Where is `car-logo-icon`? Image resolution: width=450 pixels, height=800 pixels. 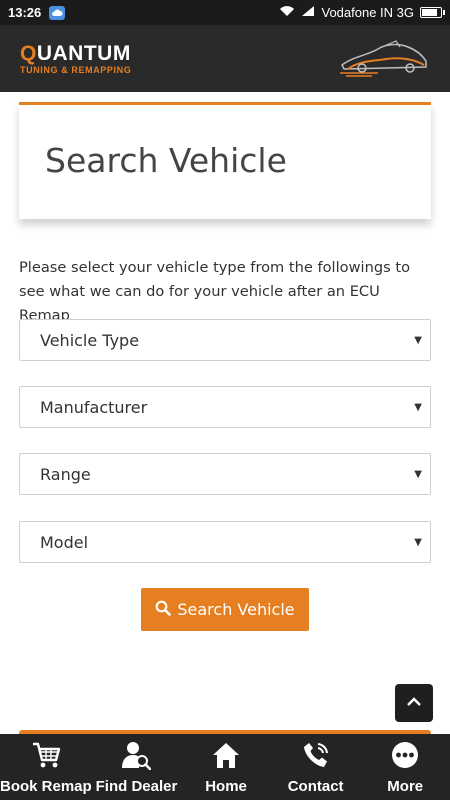 car-logo-icon is located at coordinates (384, 58).